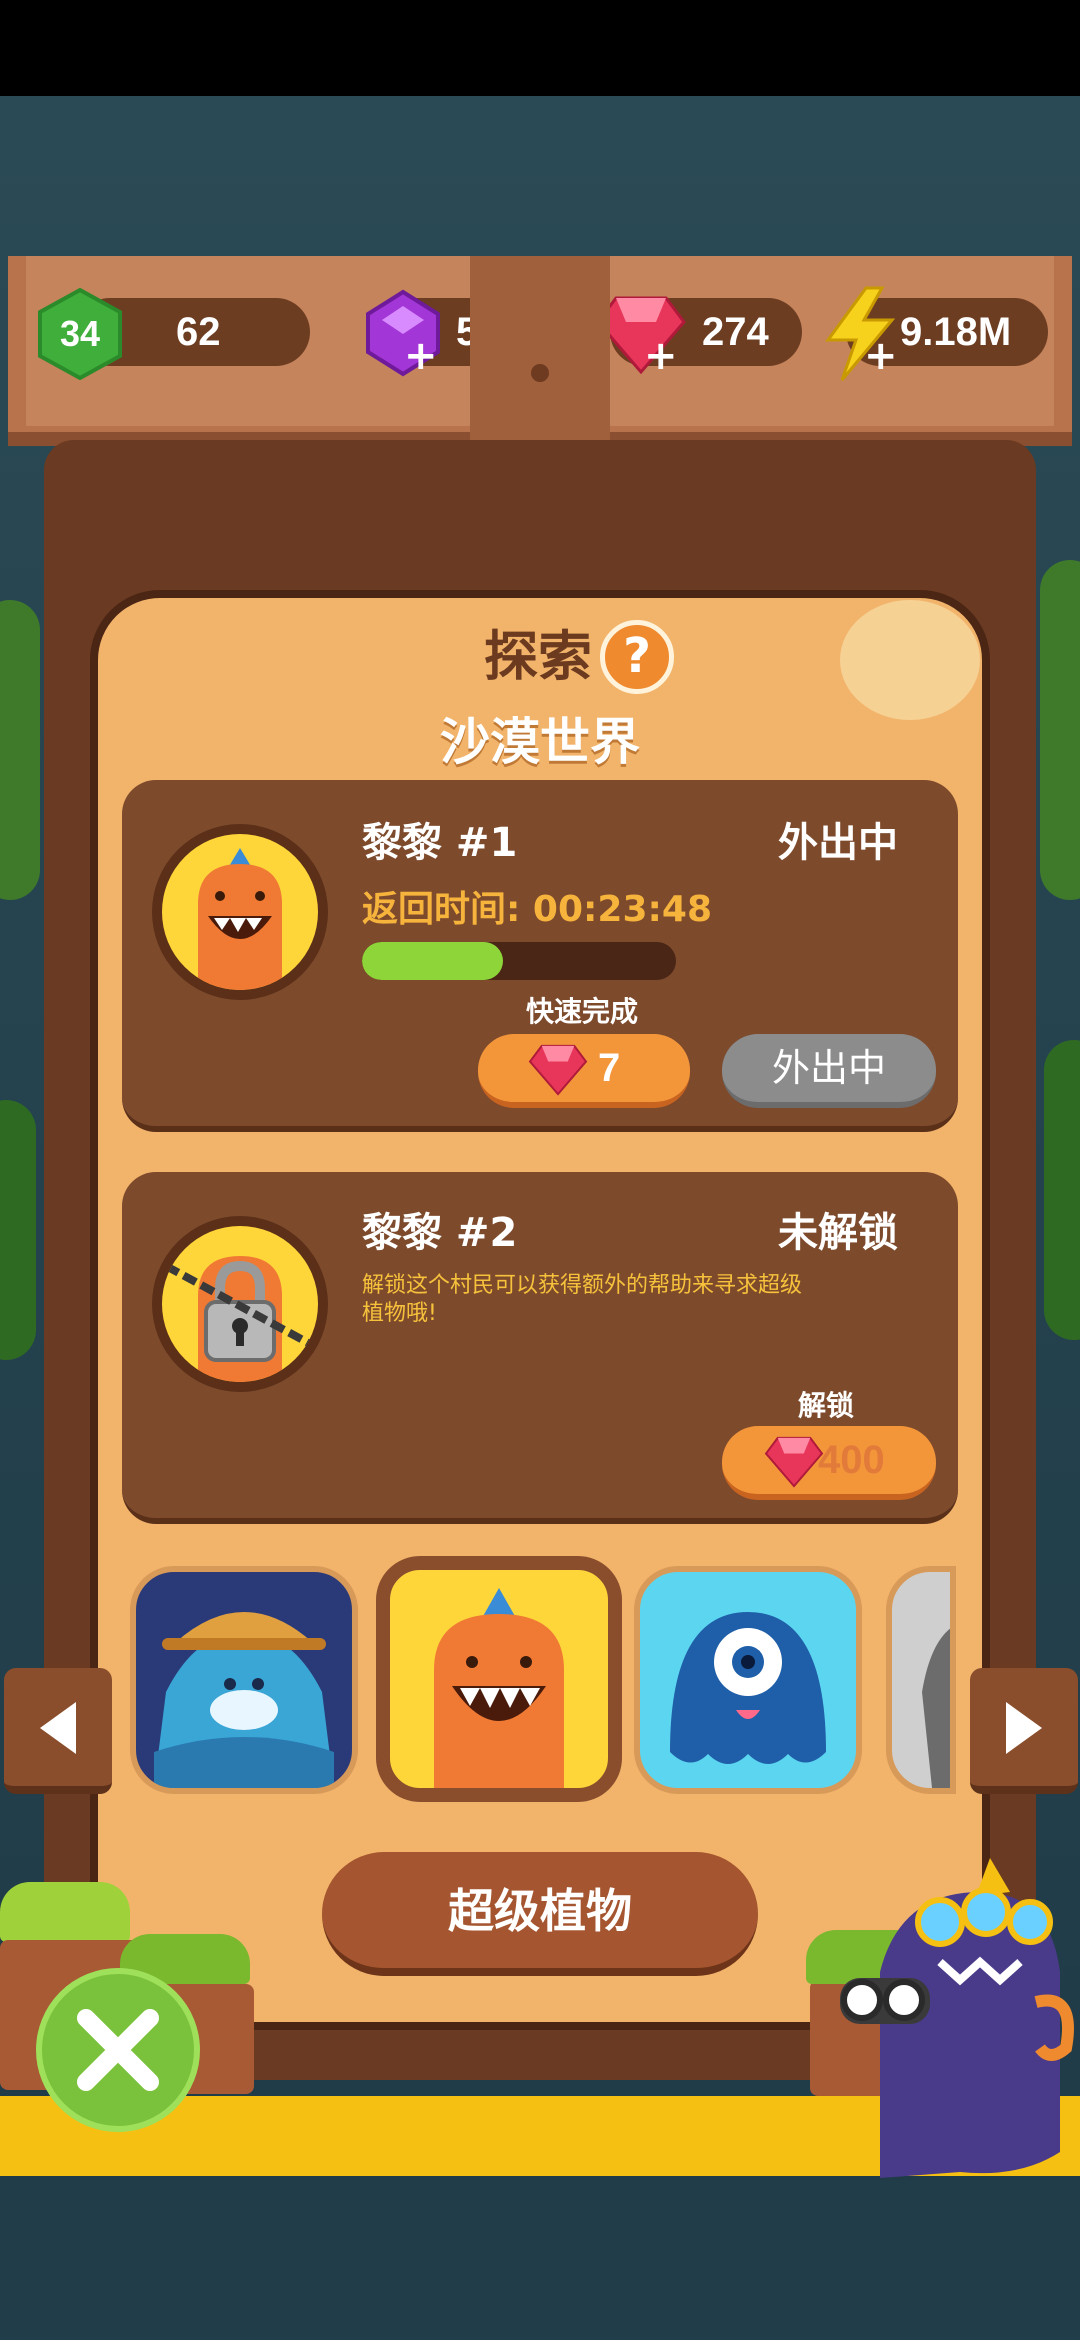 This screenshot has width=1080, height=2340. Describe the element at coordinates (957, 2018) in the screenshot. I see `binoculars-monster-icon` at that location.